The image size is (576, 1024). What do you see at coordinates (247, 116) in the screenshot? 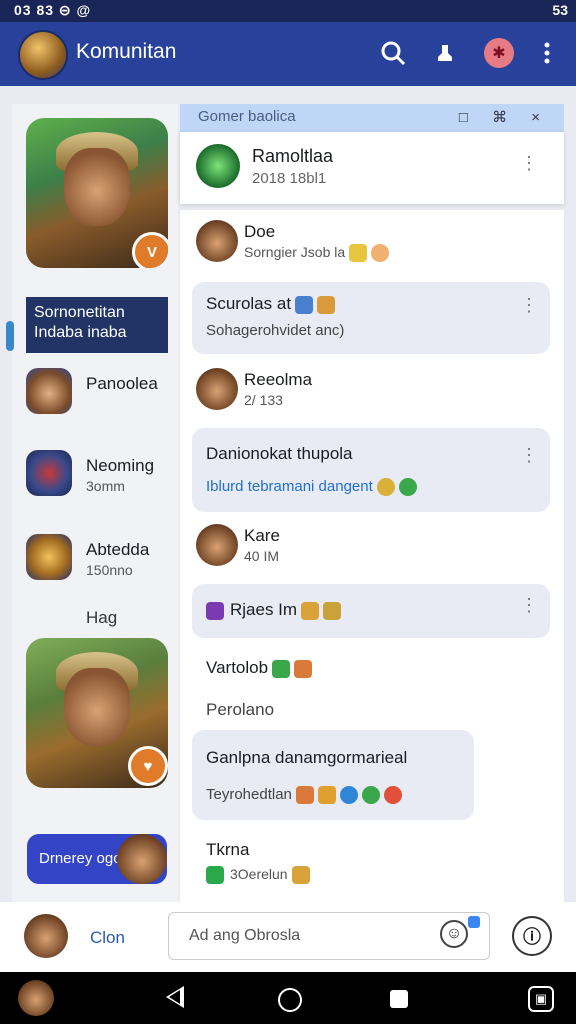
I see `overlay-title: Gomer baolica` at bounding box center [247, 116].